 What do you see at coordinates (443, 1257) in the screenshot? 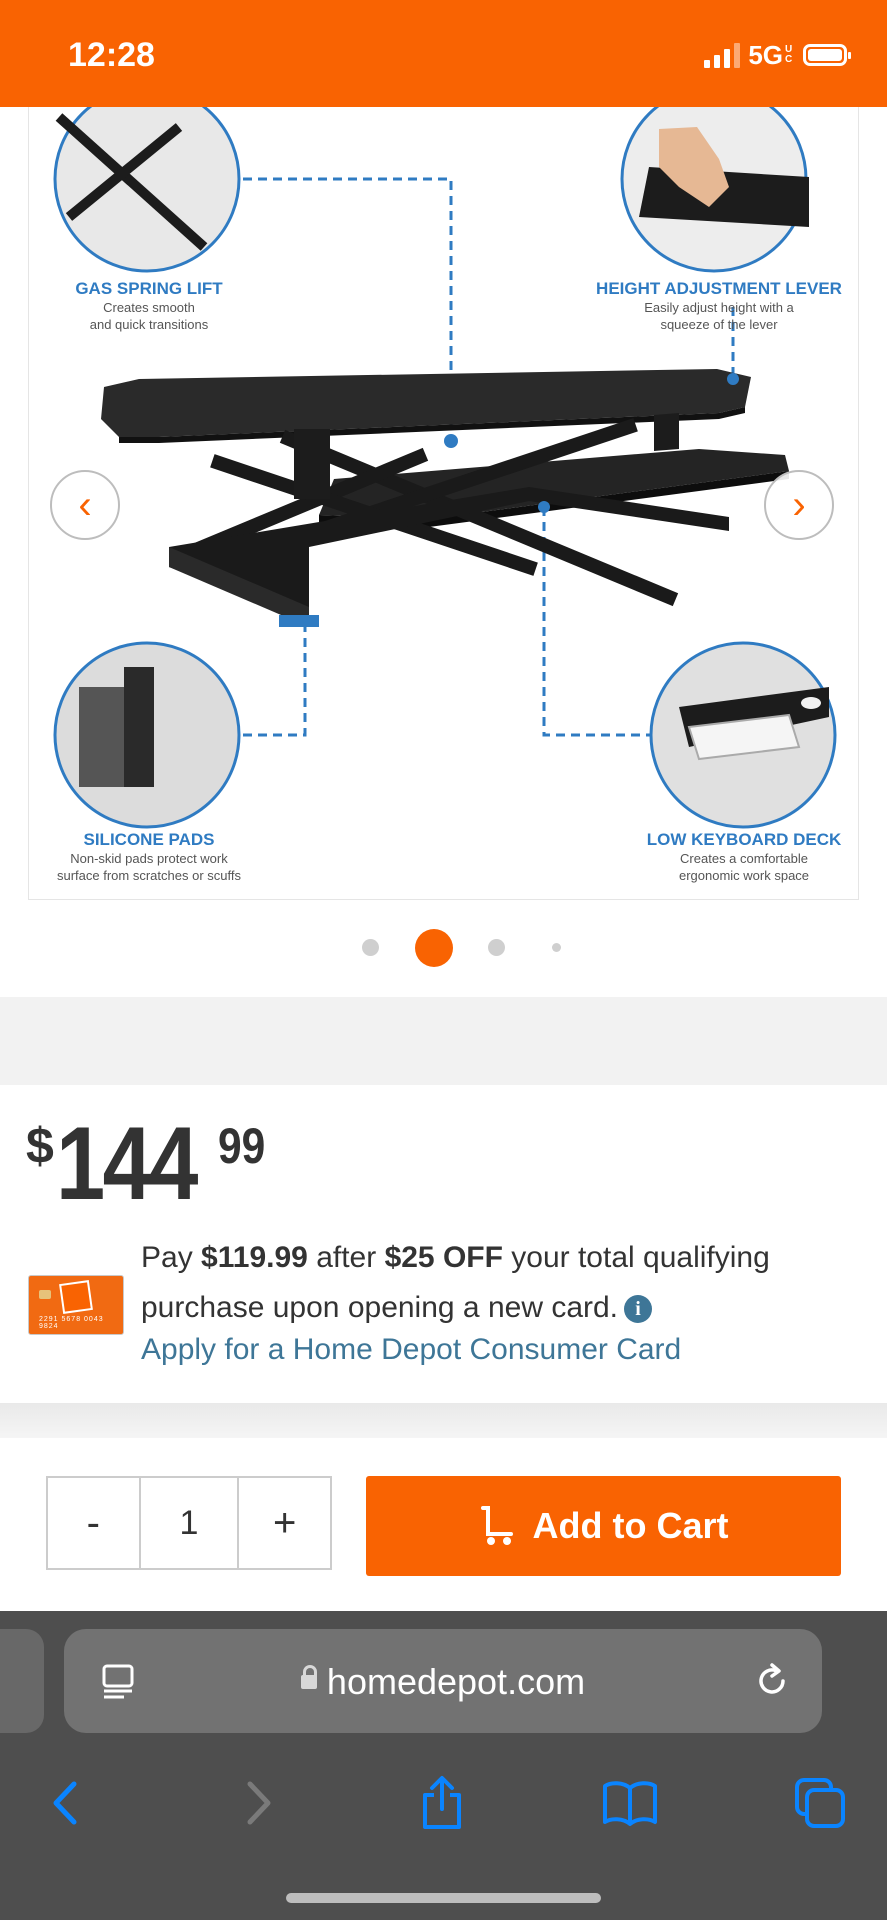
I see `promo-discount: $25 OFF` at bounding box center [443, 1257].